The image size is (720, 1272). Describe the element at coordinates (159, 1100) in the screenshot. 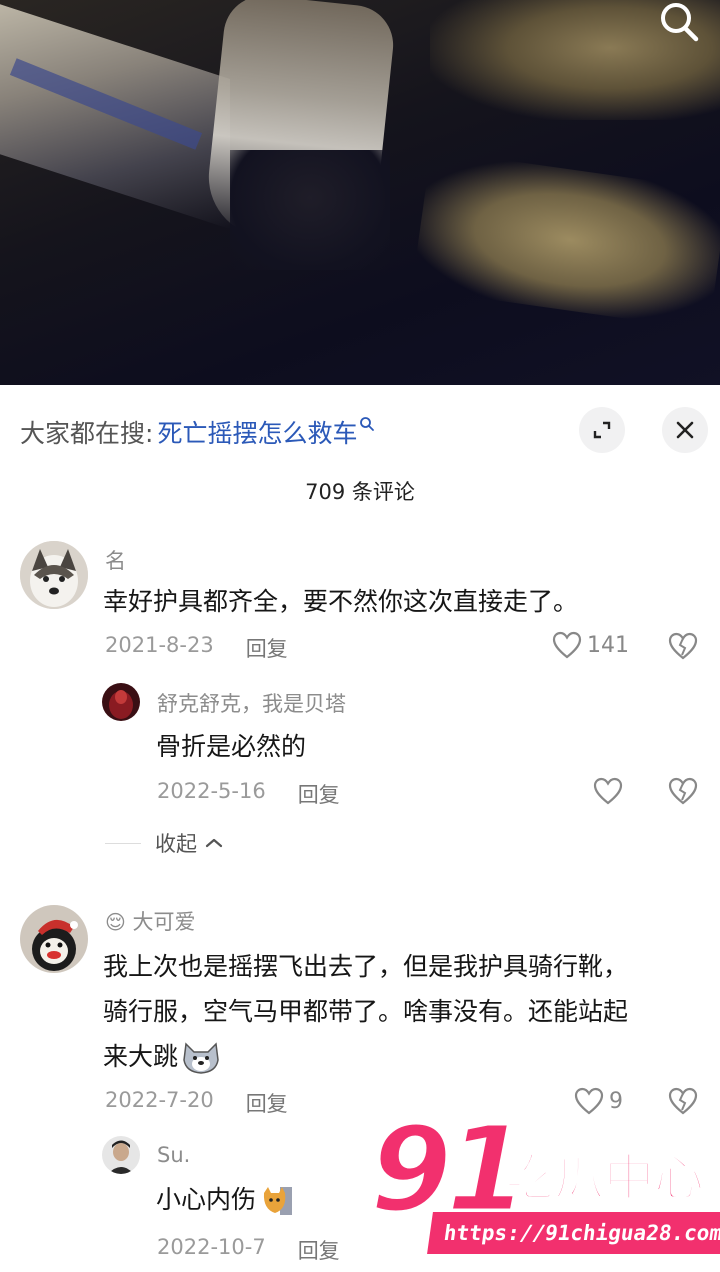

I see `comment-date: 2022-7-20` at that location.